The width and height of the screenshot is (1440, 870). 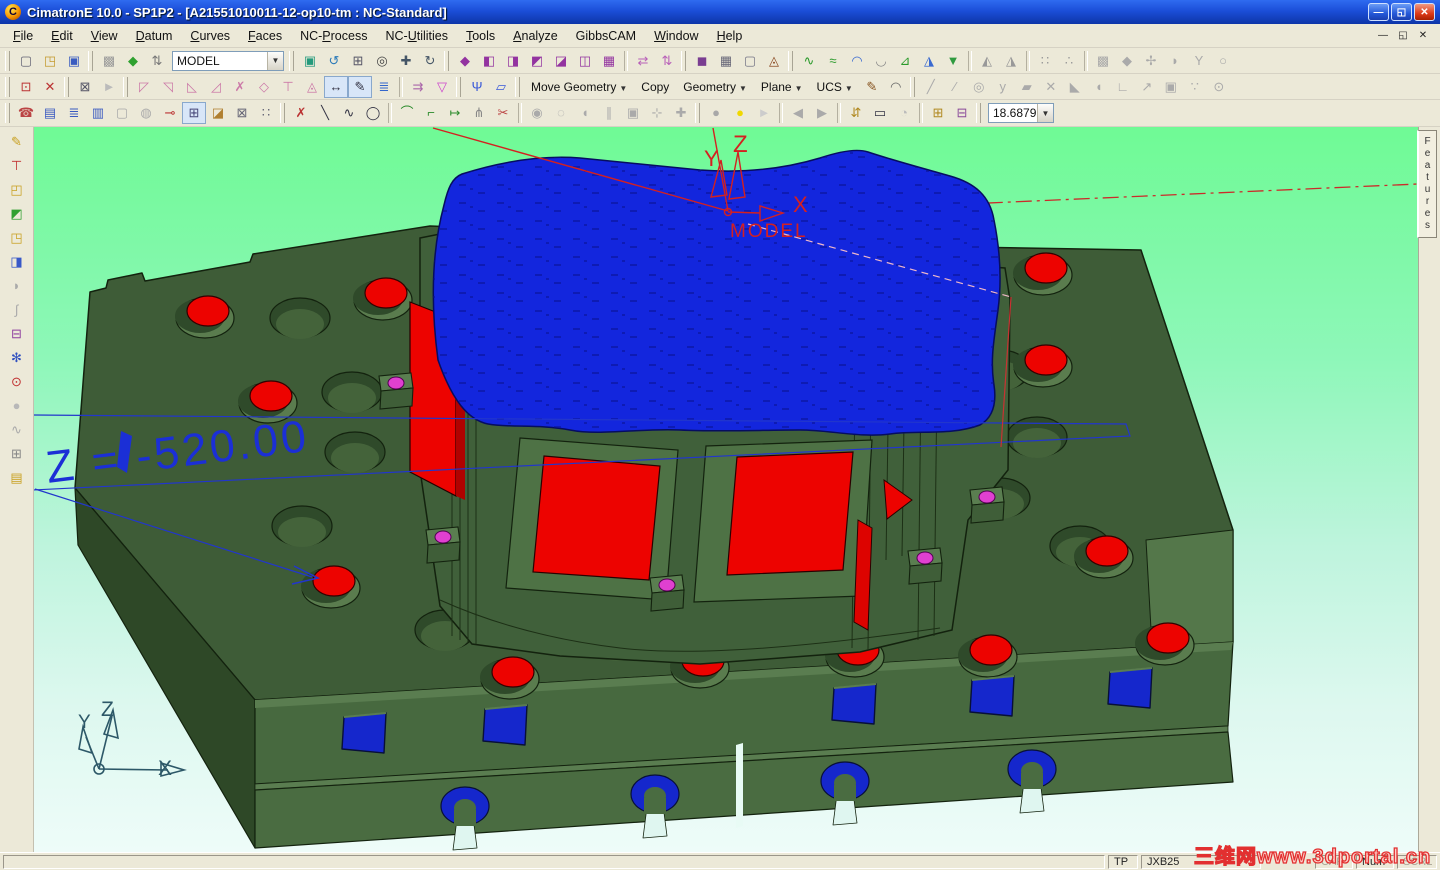 I want to click on drawing-button: ▣, so click(x=633, y=113).